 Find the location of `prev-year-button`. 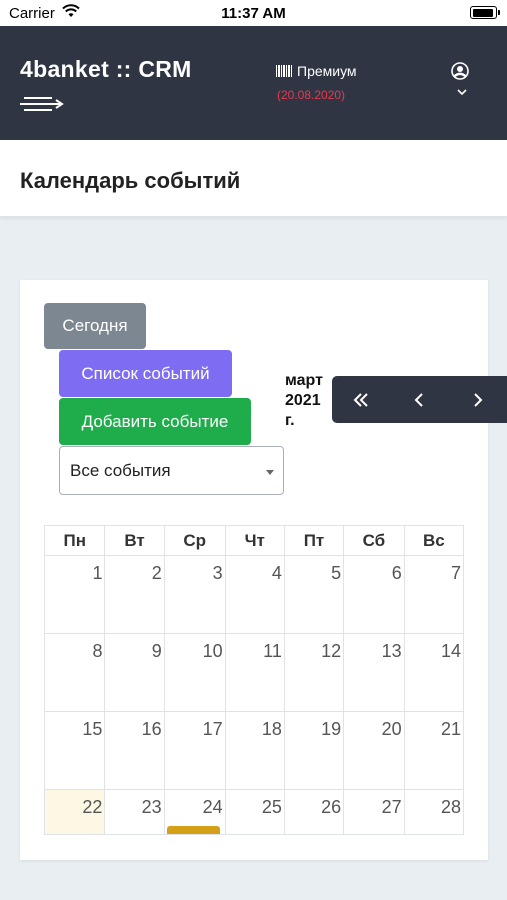

prev-year-button is located at coordinates (361, 399).